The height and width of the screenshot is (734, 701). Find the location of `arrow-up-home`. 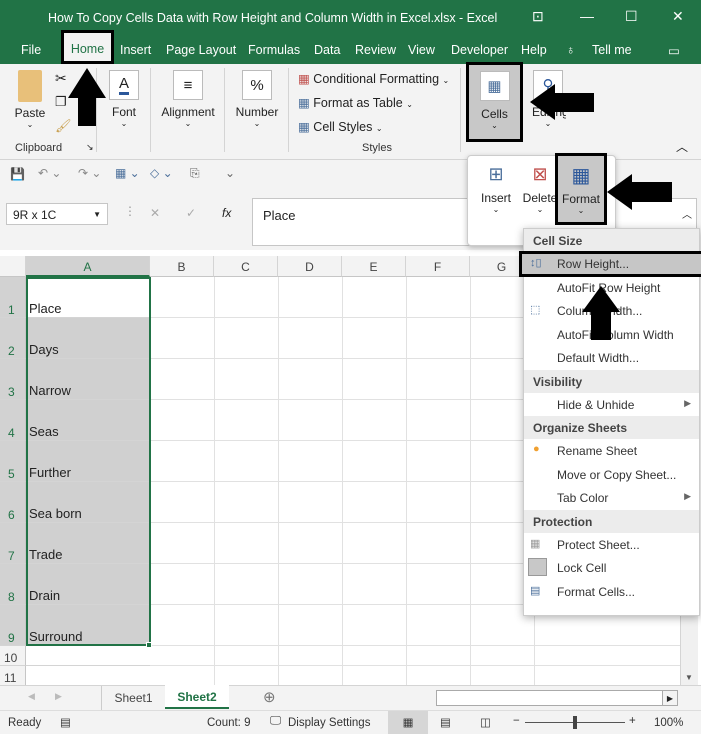

arrow-up-home is located at coordinates (87, 97).